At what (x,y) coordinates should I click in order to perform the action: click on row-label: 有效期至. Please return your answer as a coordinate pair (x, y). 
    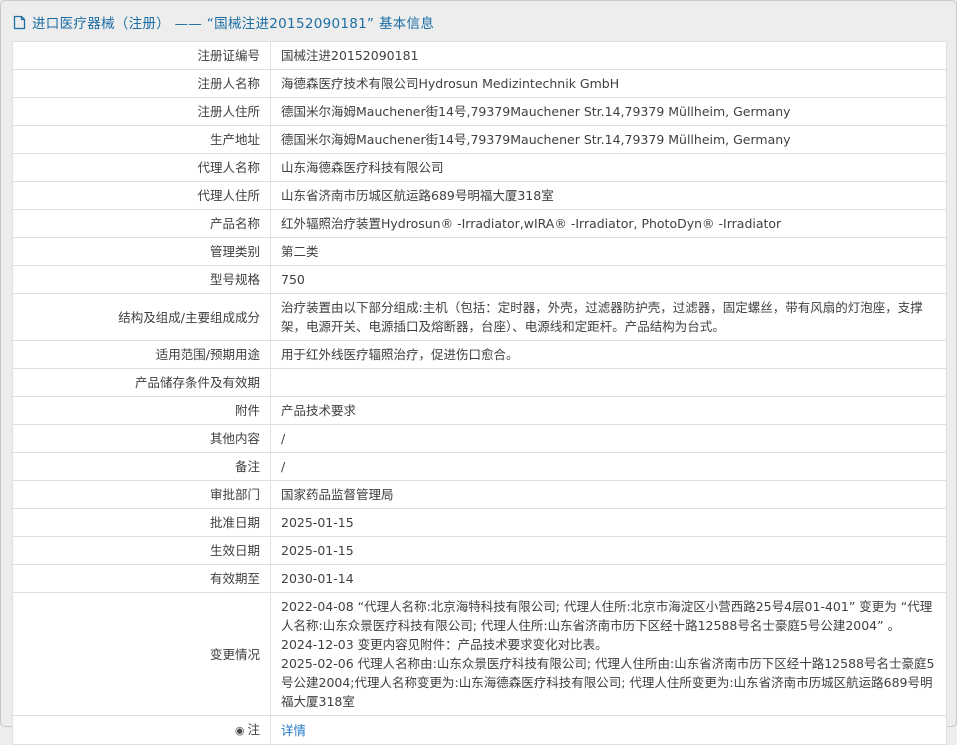
    Looking at the image, I should click on (141, 578).